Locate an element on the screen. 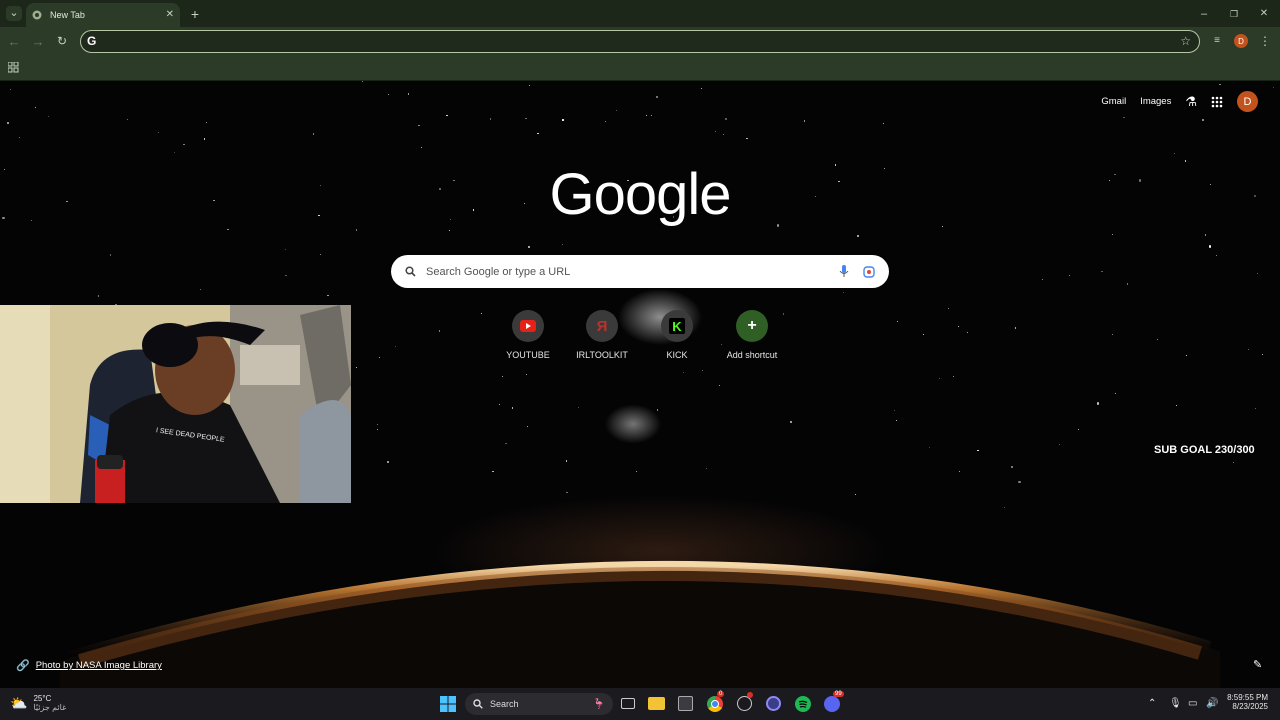 This screenshot has width=1280, height=720. tray-overflow-chevron-icon: ⌃ is located at coordinates (1152, 703).